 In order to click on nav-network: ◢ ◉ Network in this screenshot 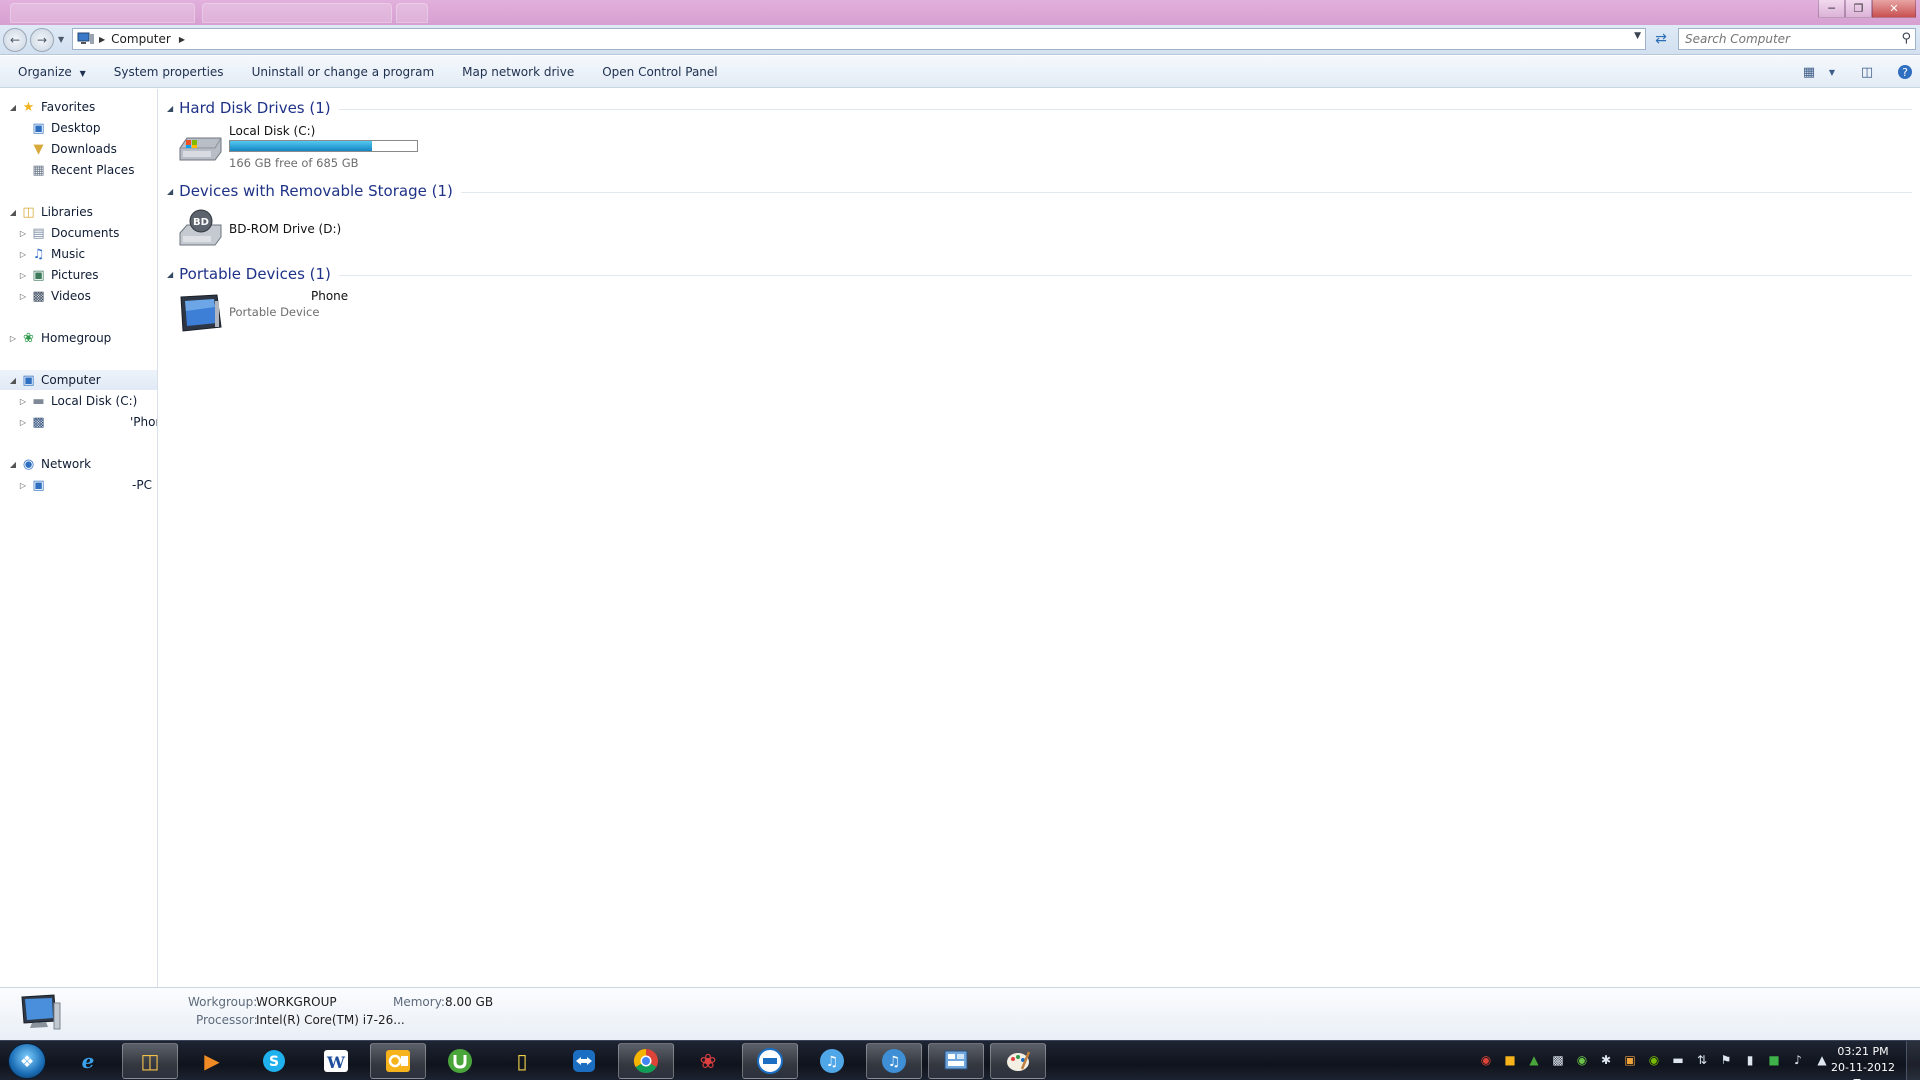, I will do `click(49, 464)`.